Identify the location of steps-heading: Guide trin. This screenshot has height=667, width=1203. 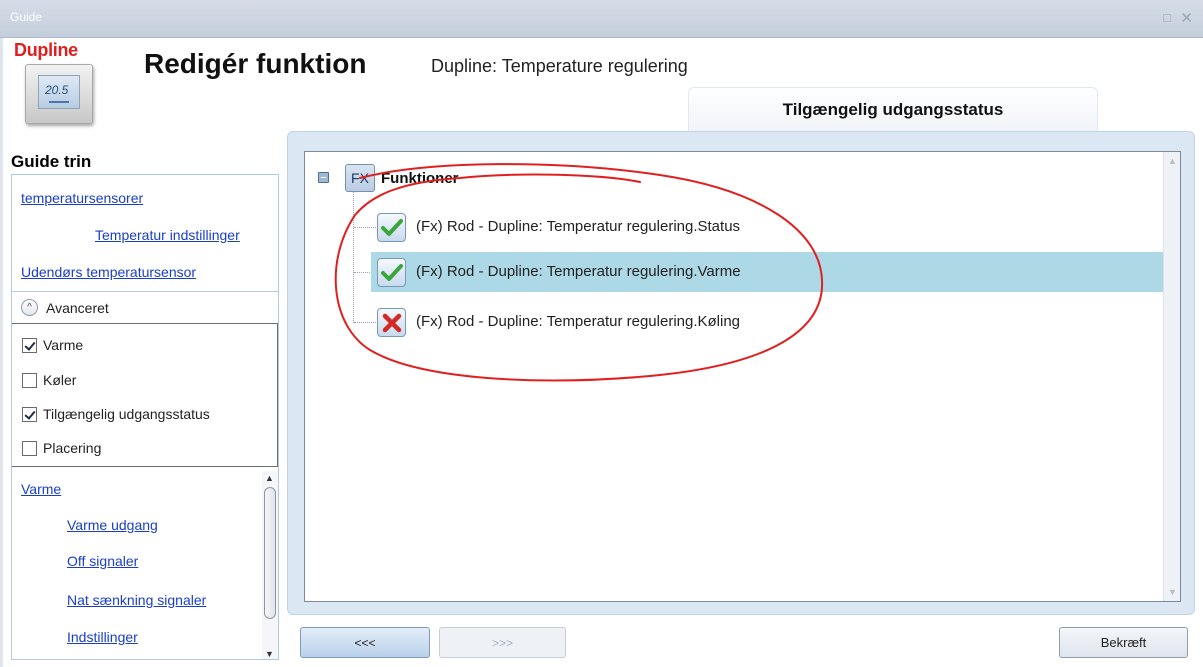
(51, 161).